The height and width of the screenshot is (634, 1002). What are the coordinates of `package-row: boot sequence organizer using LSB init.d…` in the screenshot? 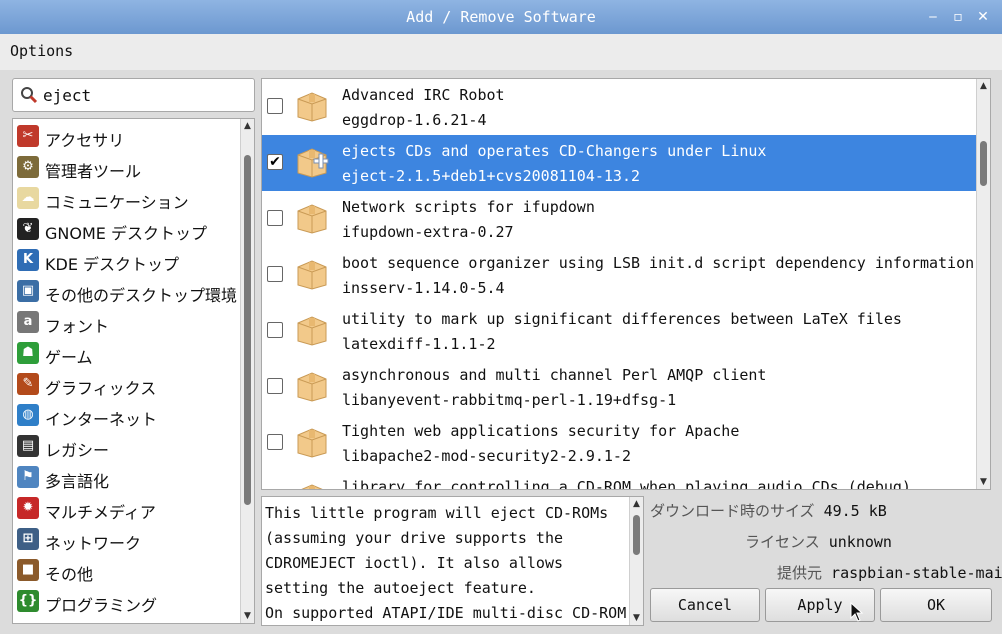 It's located at (619, 275).